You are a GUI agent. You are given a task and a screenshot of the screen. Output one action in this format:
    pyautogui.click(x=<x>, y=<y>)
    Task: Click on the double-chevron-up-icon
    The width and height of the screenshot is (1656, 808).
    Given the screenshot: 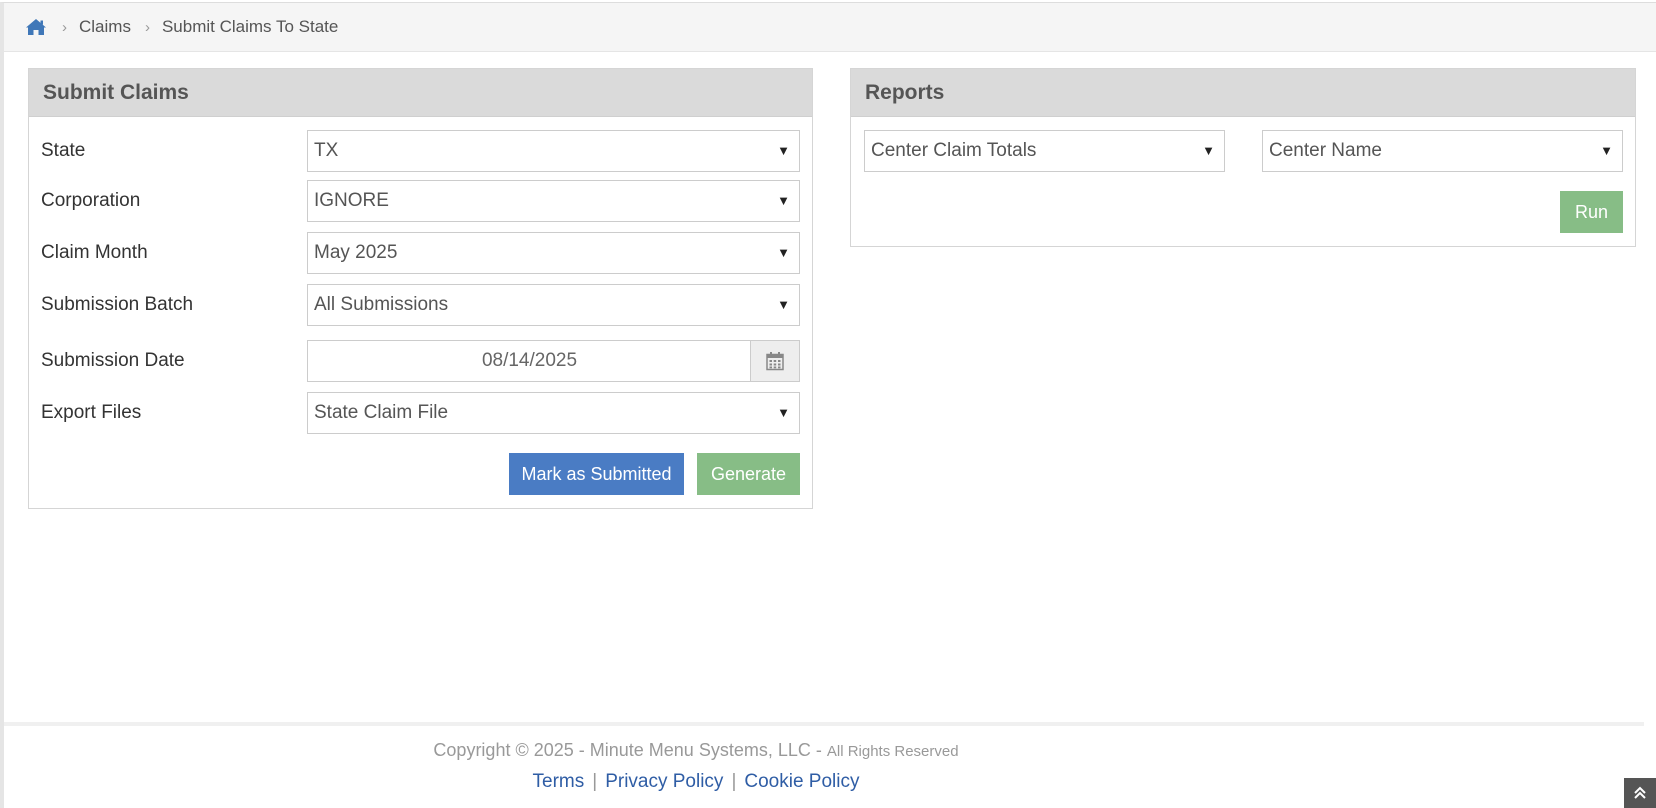 What is the action you would take?
    pyautogui.click(x=1640, y=792)
    